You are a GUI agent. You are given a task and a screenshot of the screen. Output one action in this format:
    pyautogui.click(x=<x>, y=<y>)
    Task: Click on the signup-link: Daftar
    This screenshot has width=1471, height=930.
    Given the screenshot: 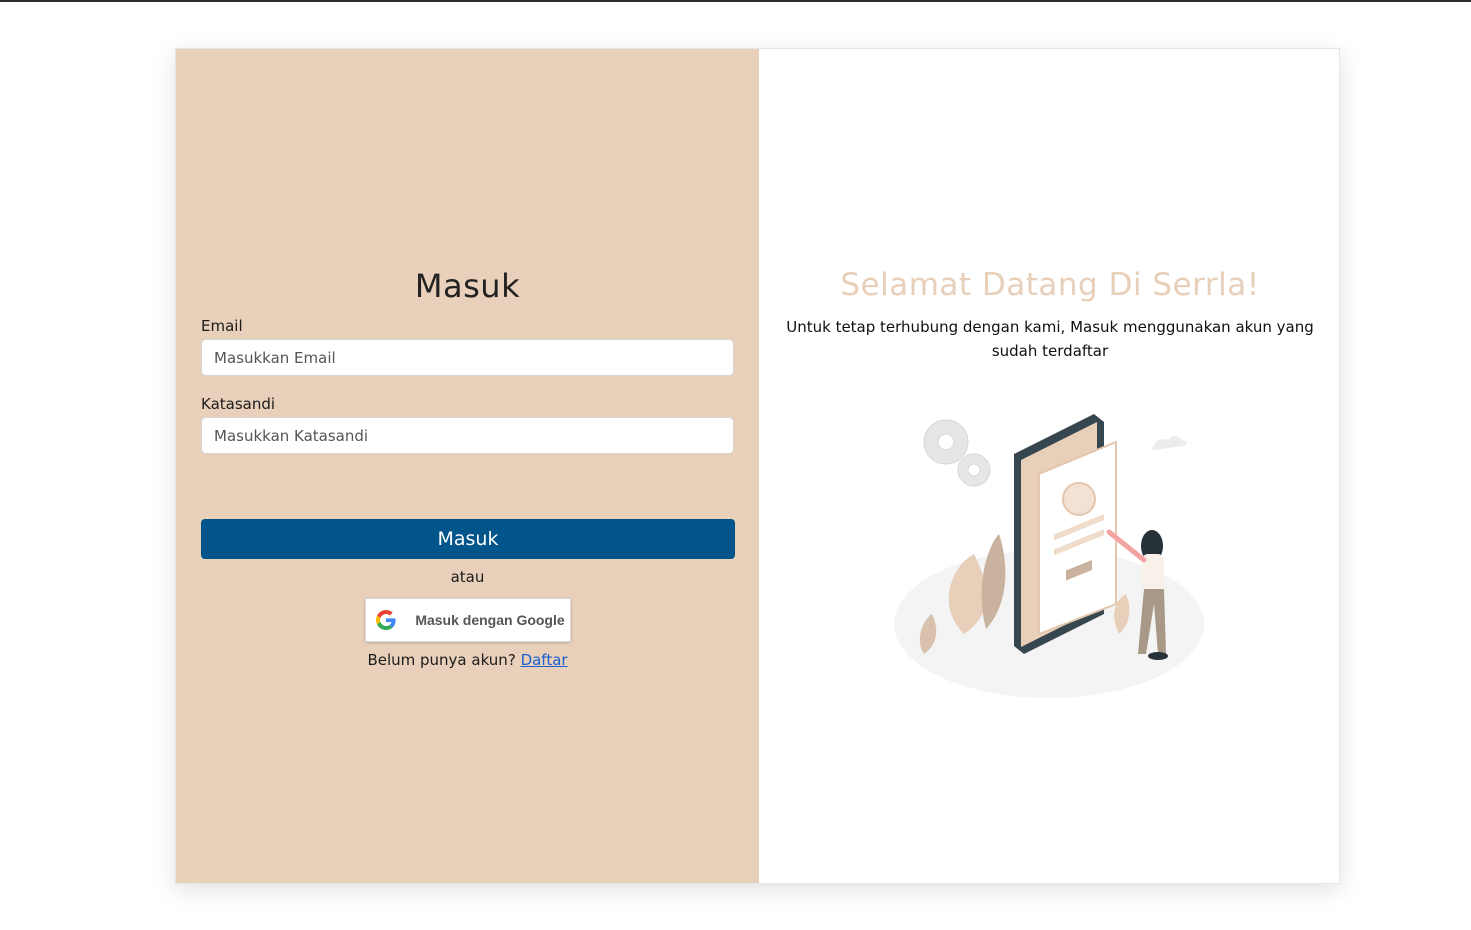 What is the action you would take?
    pyautogui.click(x=544, y=660)
    